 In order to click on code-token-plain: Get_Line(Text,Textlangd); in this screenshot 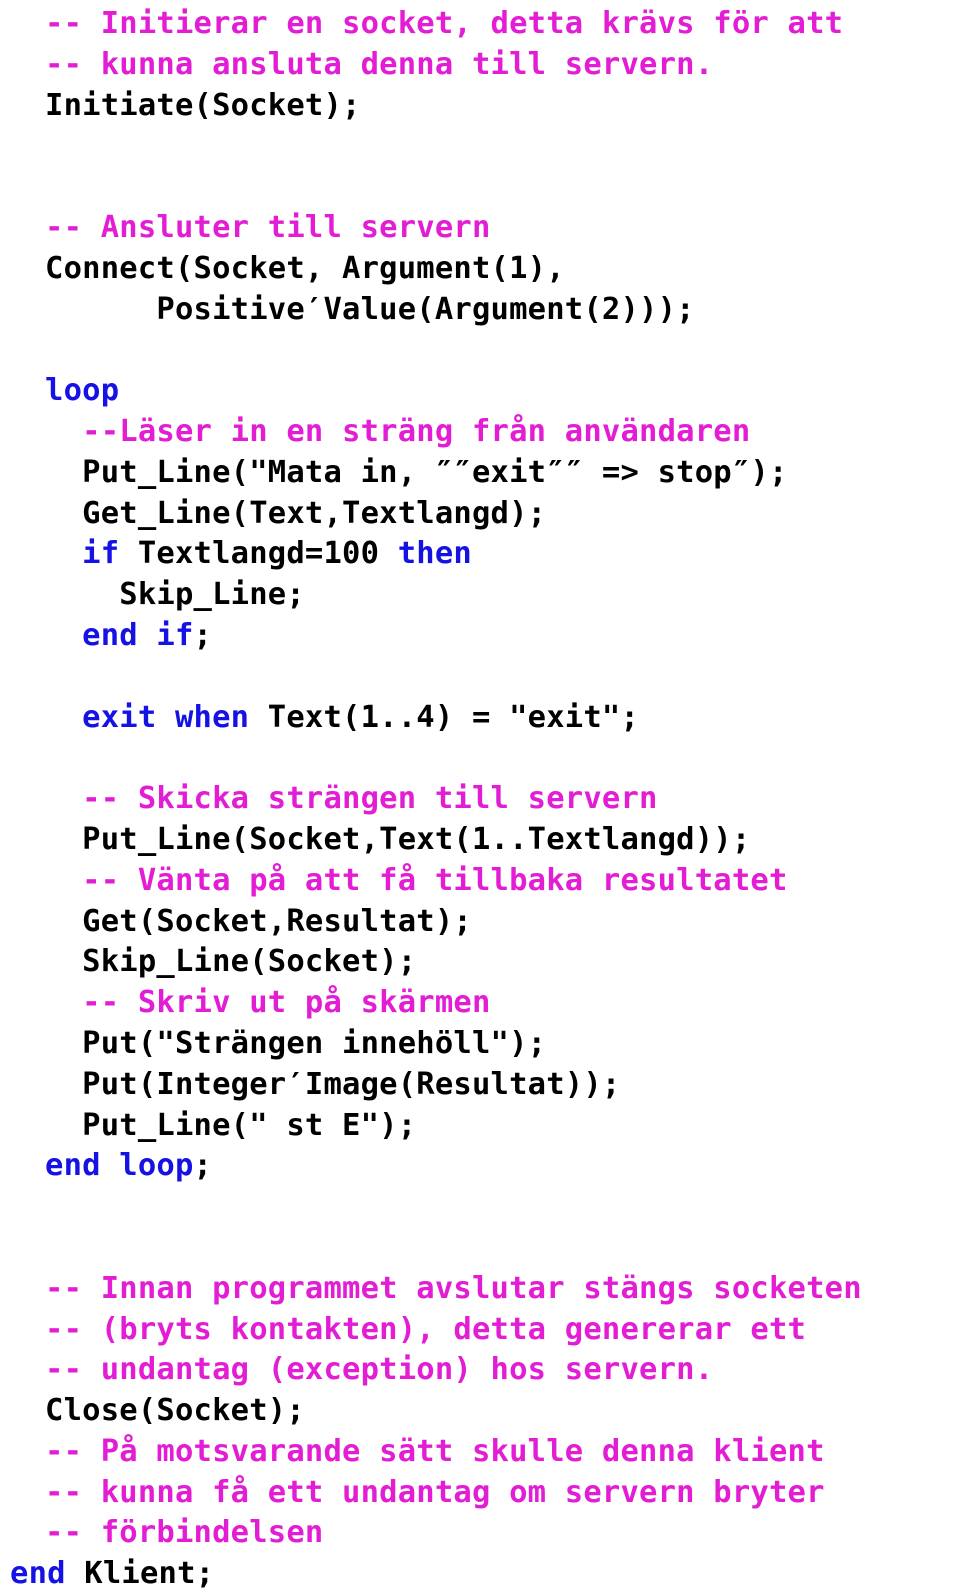, I will do `click(296, 513)`.